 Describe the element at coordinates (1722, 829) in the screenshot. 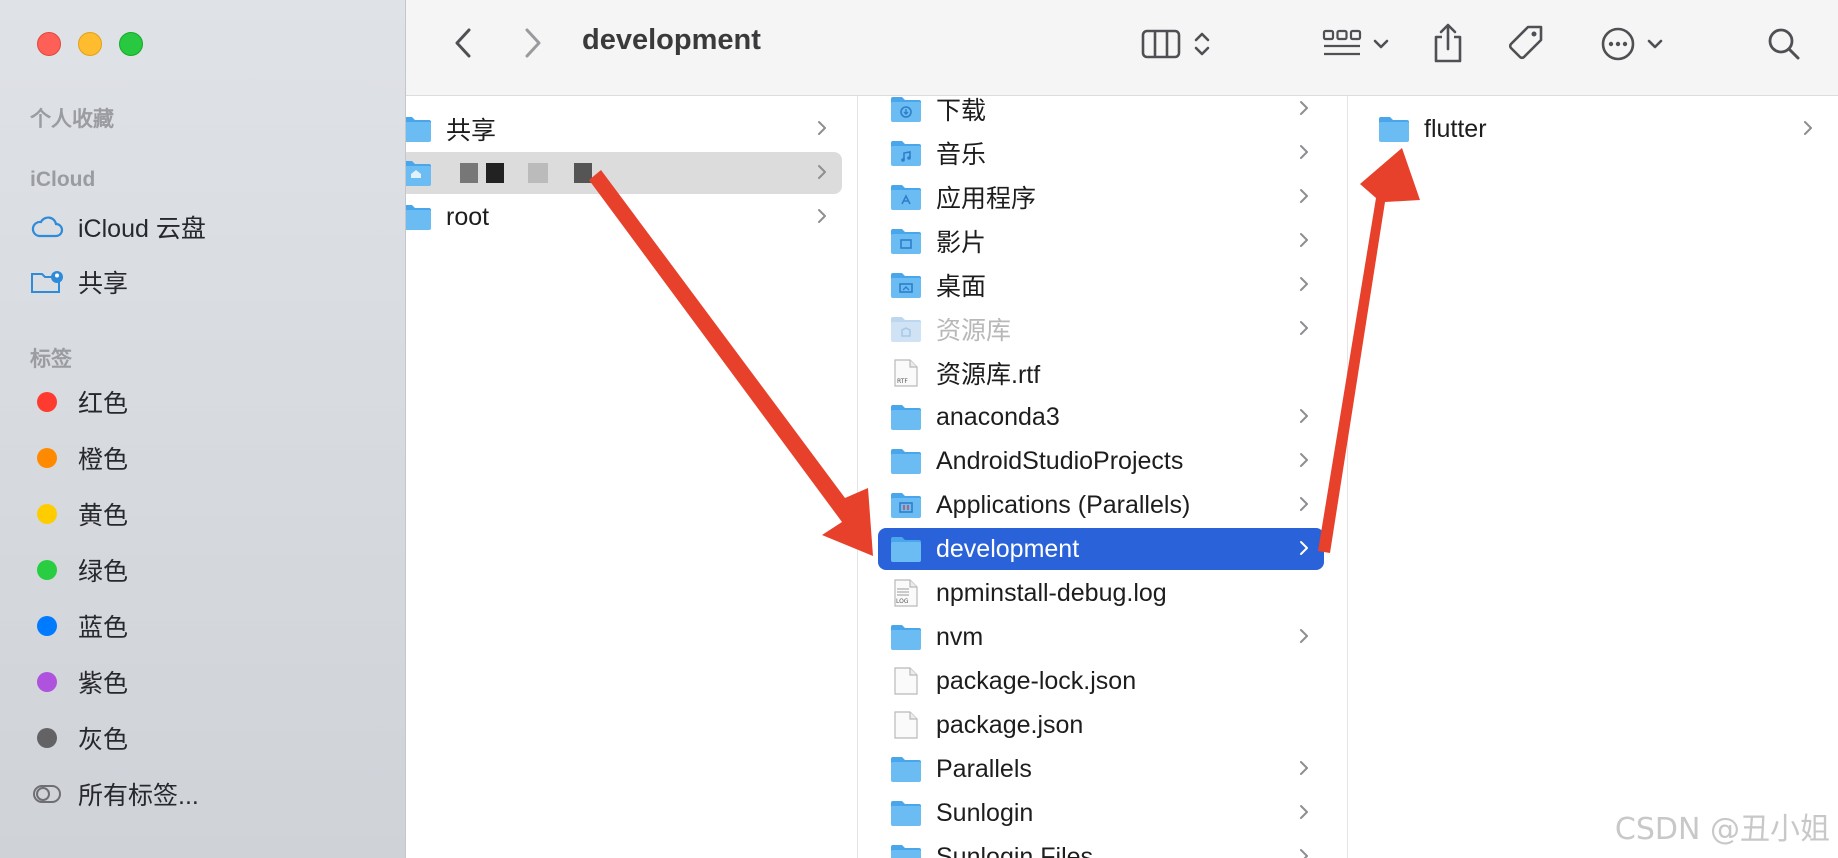

I see `watermark: CSDN @丑小姐` at that location.